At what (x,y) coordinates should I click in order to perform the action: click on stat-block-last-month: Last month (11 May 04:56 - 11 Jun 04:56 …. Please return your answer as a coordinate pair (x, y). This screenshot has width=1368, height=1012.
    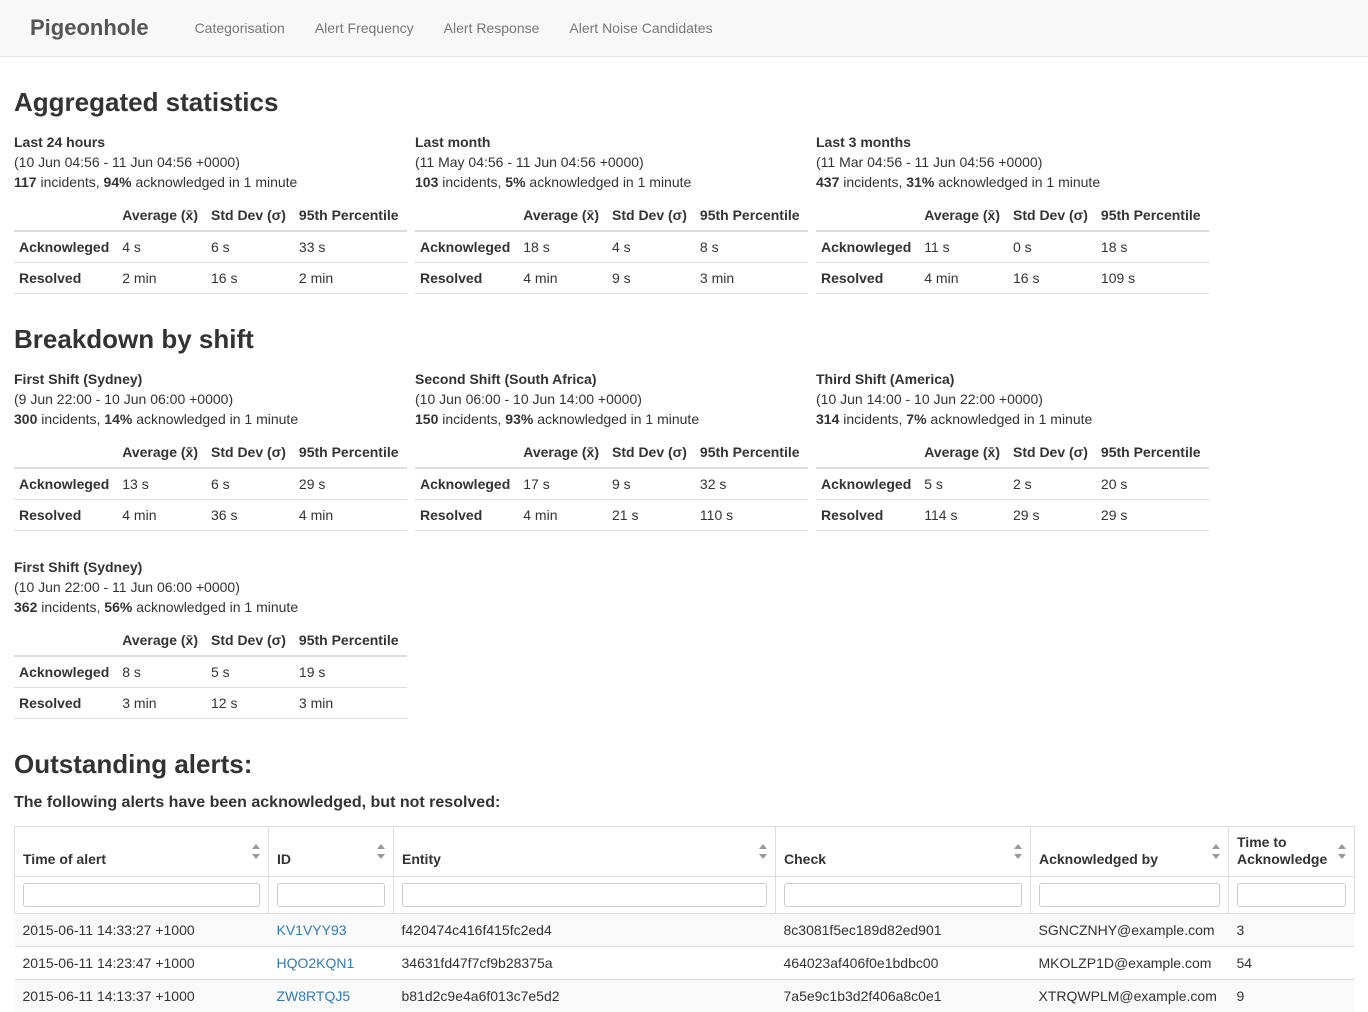
    Looking at the image, I should click on (615, 213).